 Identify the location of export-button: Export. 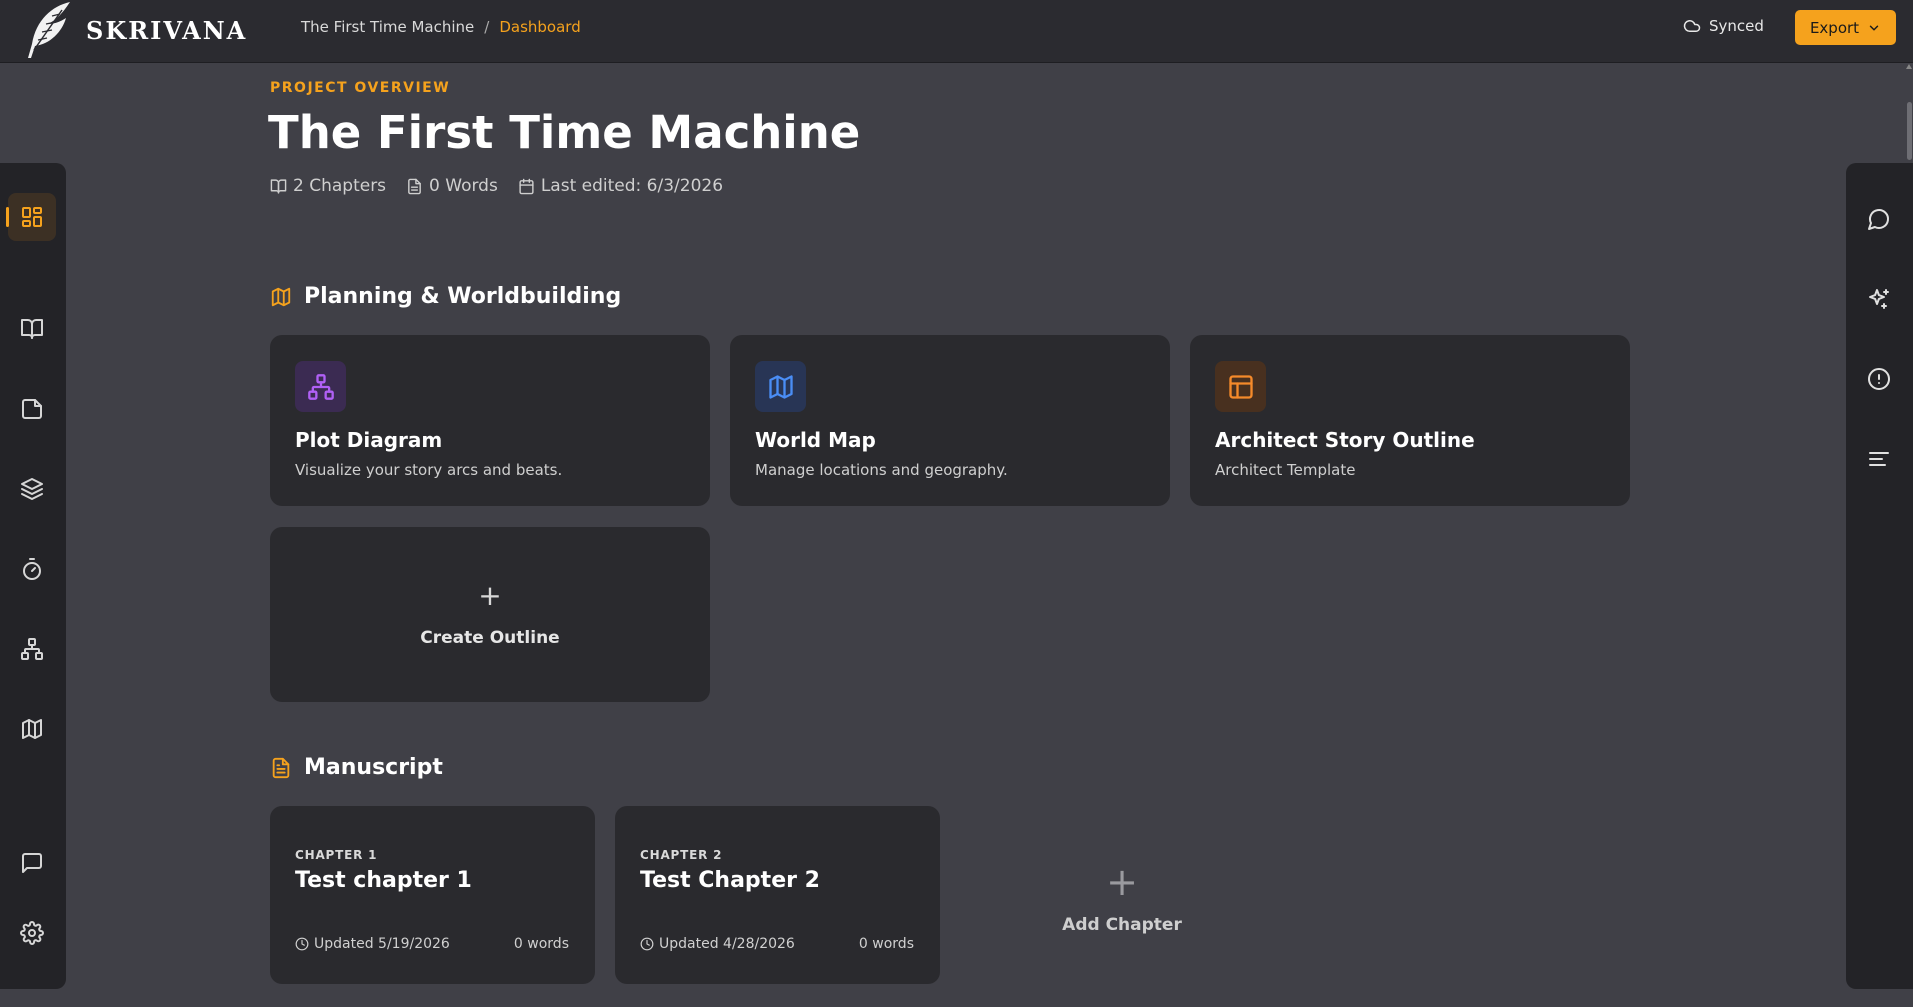
(1845, 27).